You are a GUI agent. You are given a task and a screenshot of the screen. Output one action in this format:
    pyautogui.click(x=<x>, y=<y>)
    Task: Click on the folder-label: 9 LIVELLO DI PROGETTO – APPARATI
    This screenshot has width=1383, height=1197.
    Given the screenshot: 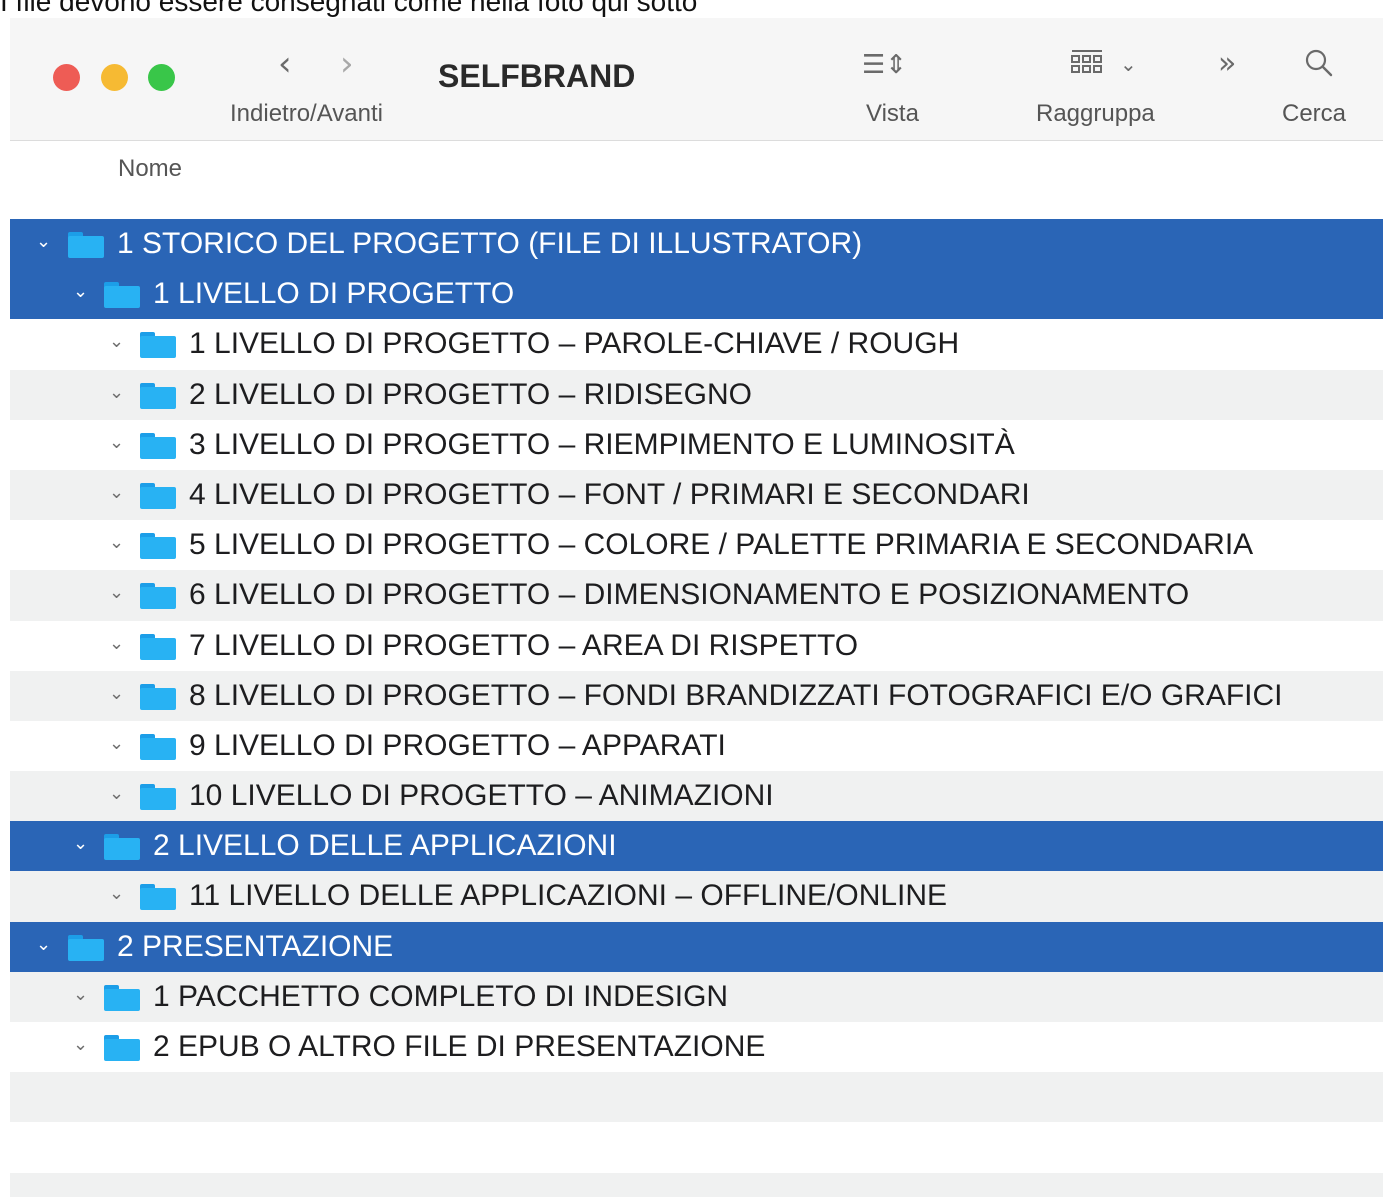 What is the action you would take?
    pyautogui.click(x=457, y=745)
    